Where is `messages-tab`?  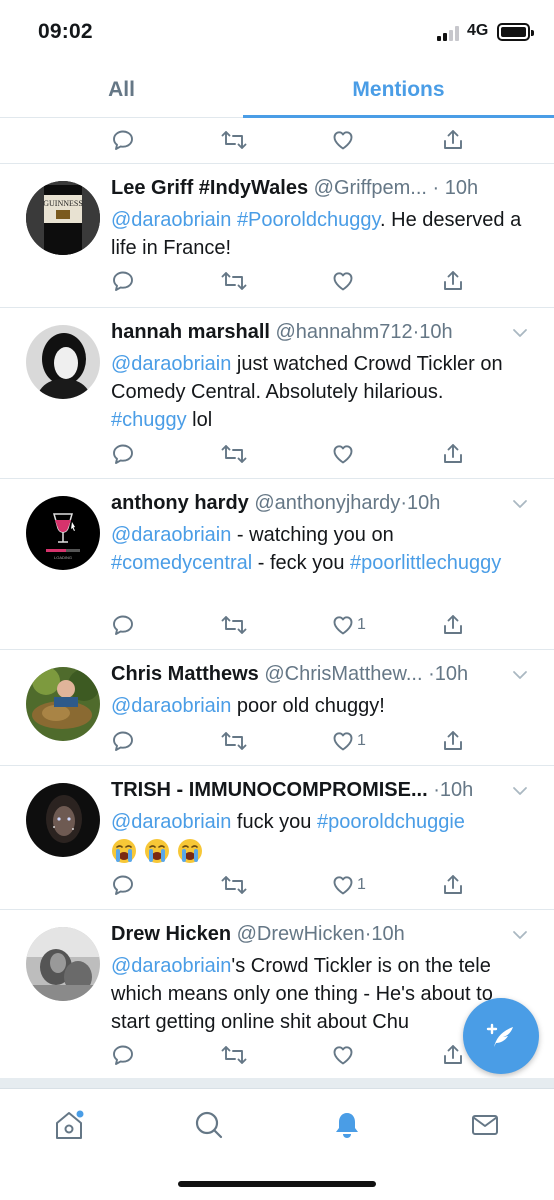
messages-tab is located at coordinates (485, 1125).